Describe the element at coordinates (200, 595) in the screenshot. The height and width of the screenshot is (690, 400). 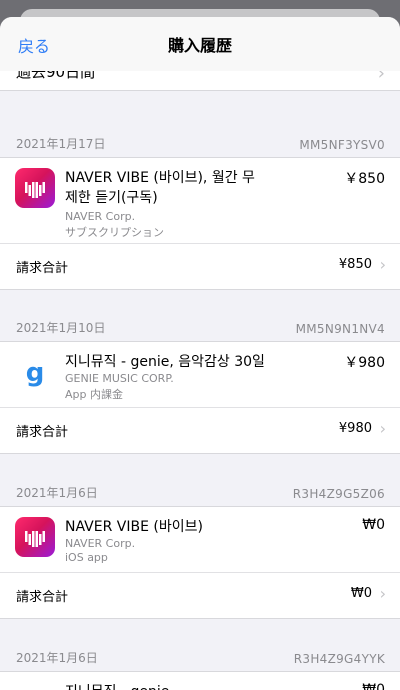
I see `total-row: 請求合計 ₩0 ›` at that location.